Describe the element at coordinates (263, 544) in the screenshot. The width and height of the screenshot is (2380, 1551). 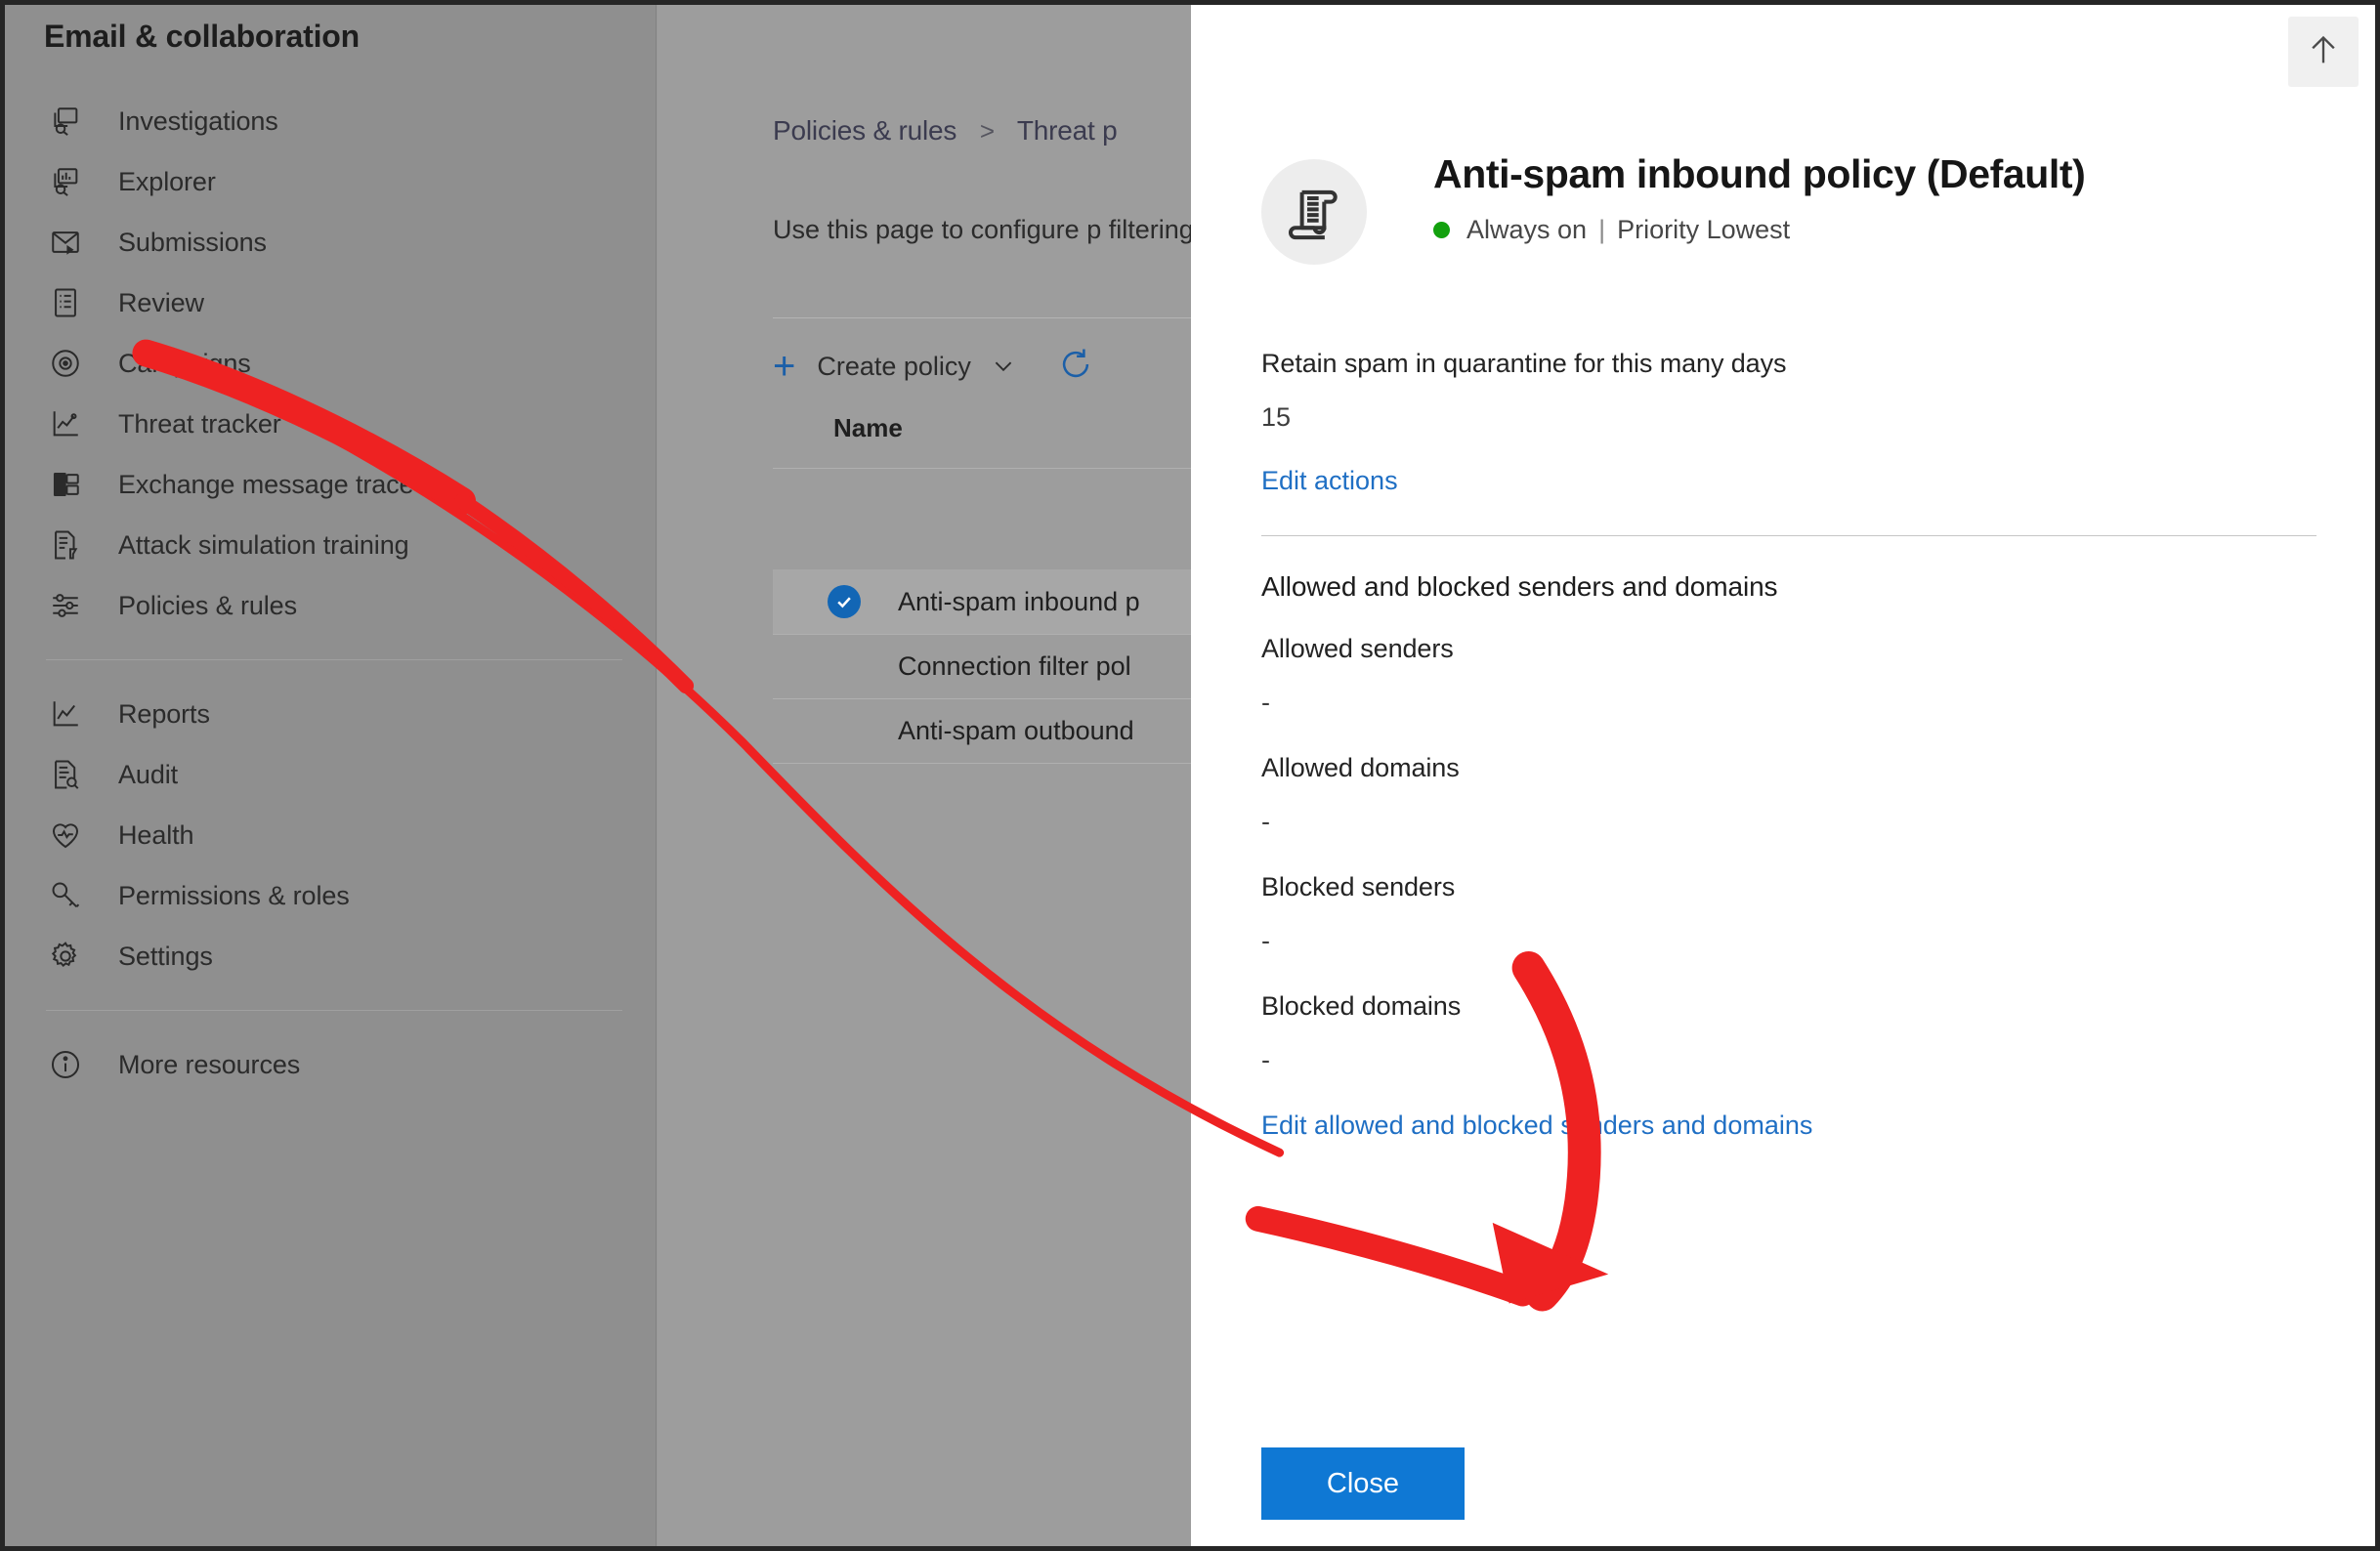
I see `sidebar-item-label: Attack simulation training` at that location.